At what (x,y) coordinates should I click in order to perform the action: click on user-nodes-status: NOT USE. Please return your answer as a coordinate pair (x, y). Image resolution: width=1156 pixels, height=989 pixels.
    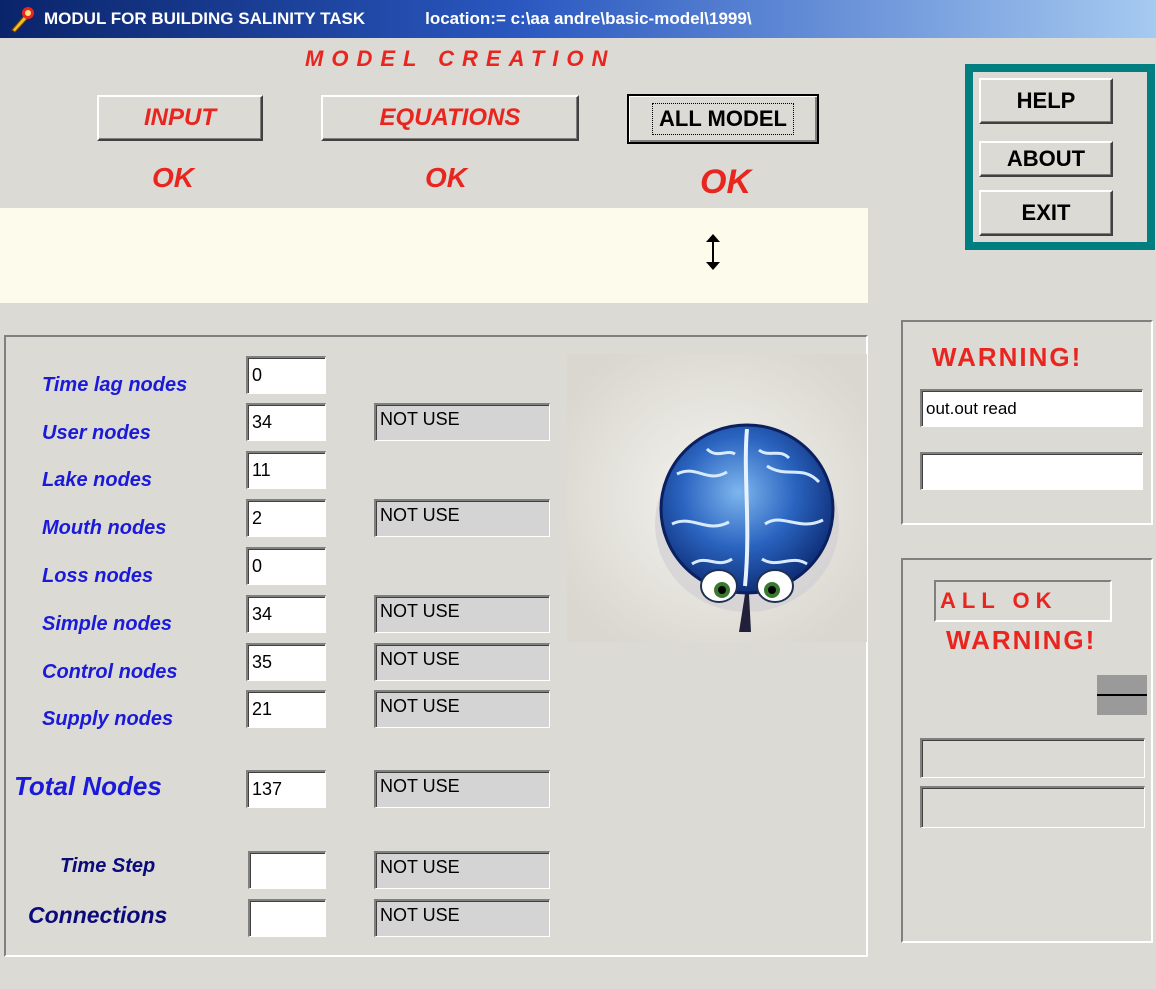
    Looking at the image, I should click on (462, 422).